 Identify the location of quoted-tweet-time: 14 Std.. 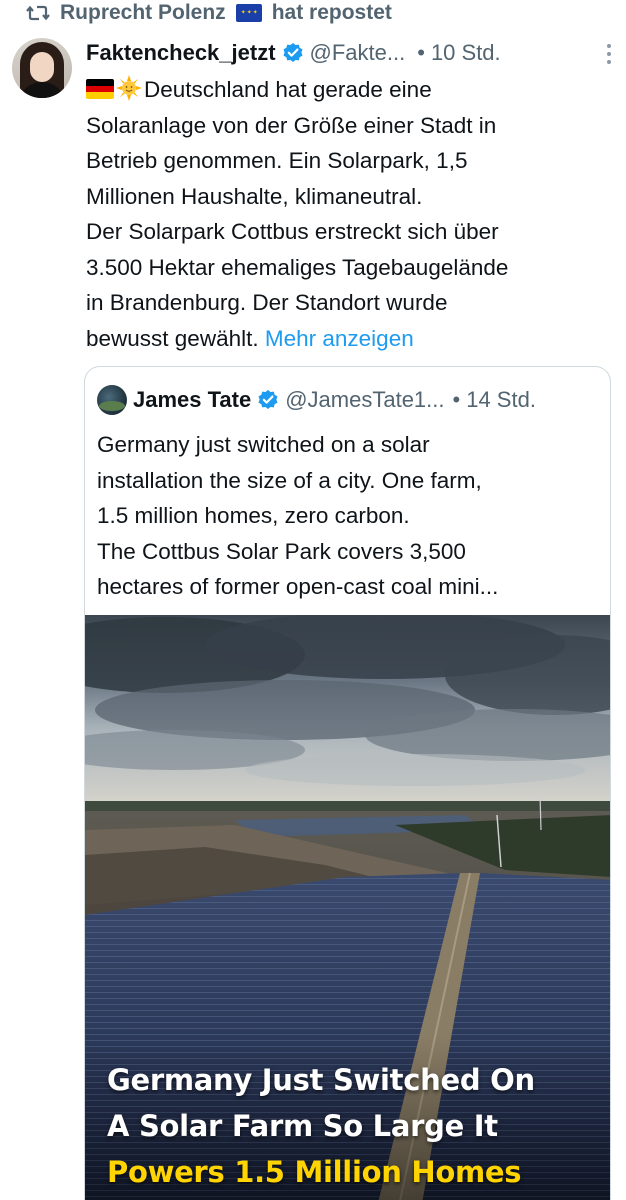
(501, 400).